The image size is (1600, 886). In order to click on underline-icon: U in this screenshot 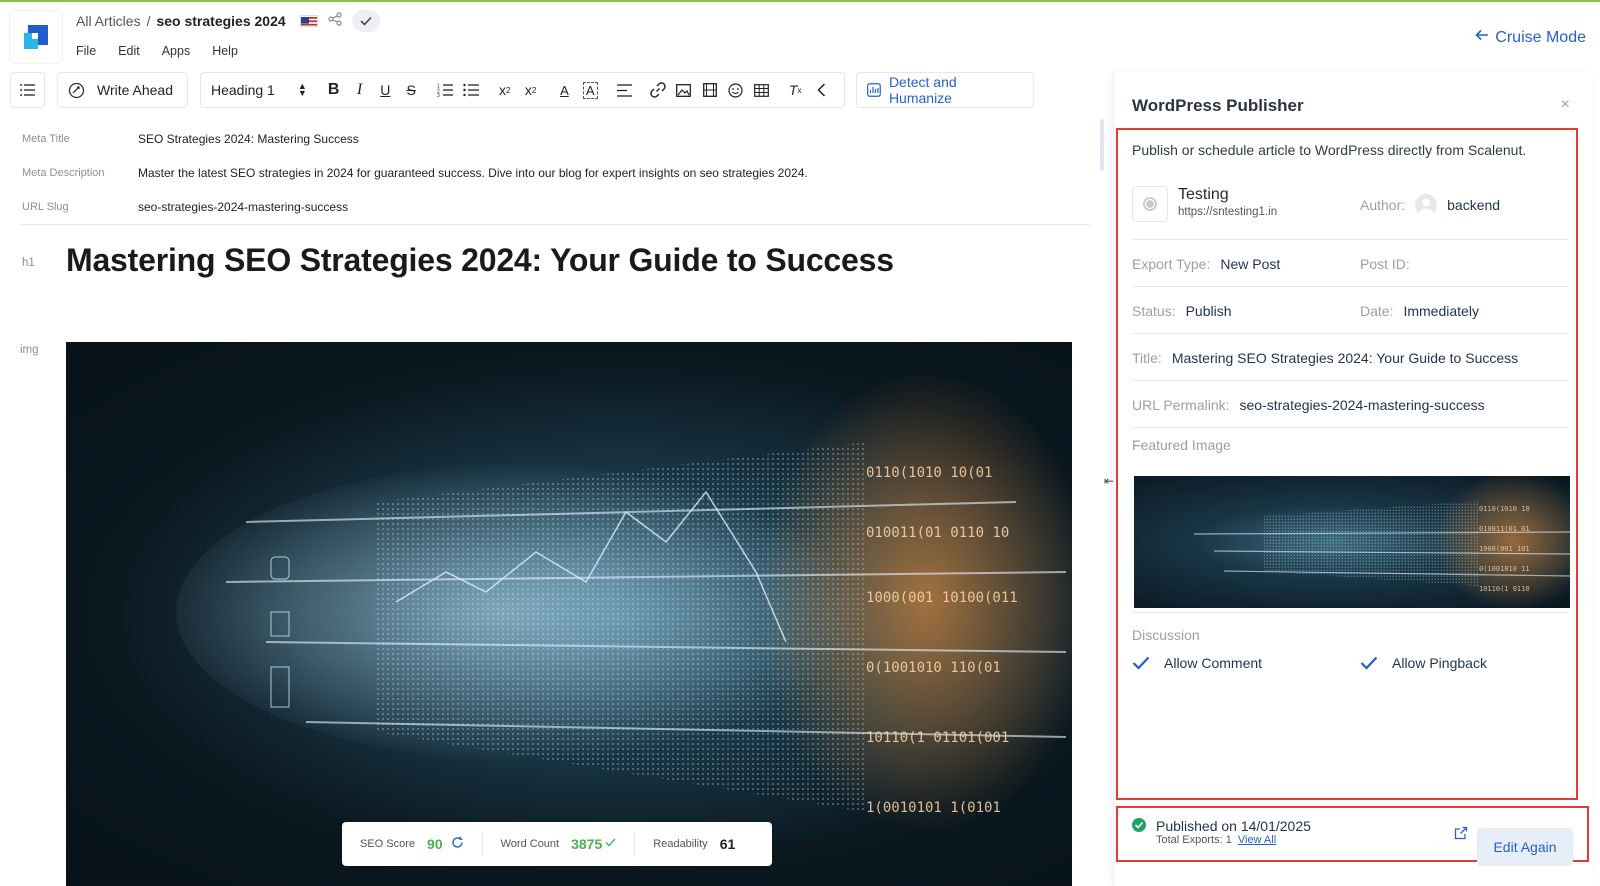, I will do `click(385, 90)`.